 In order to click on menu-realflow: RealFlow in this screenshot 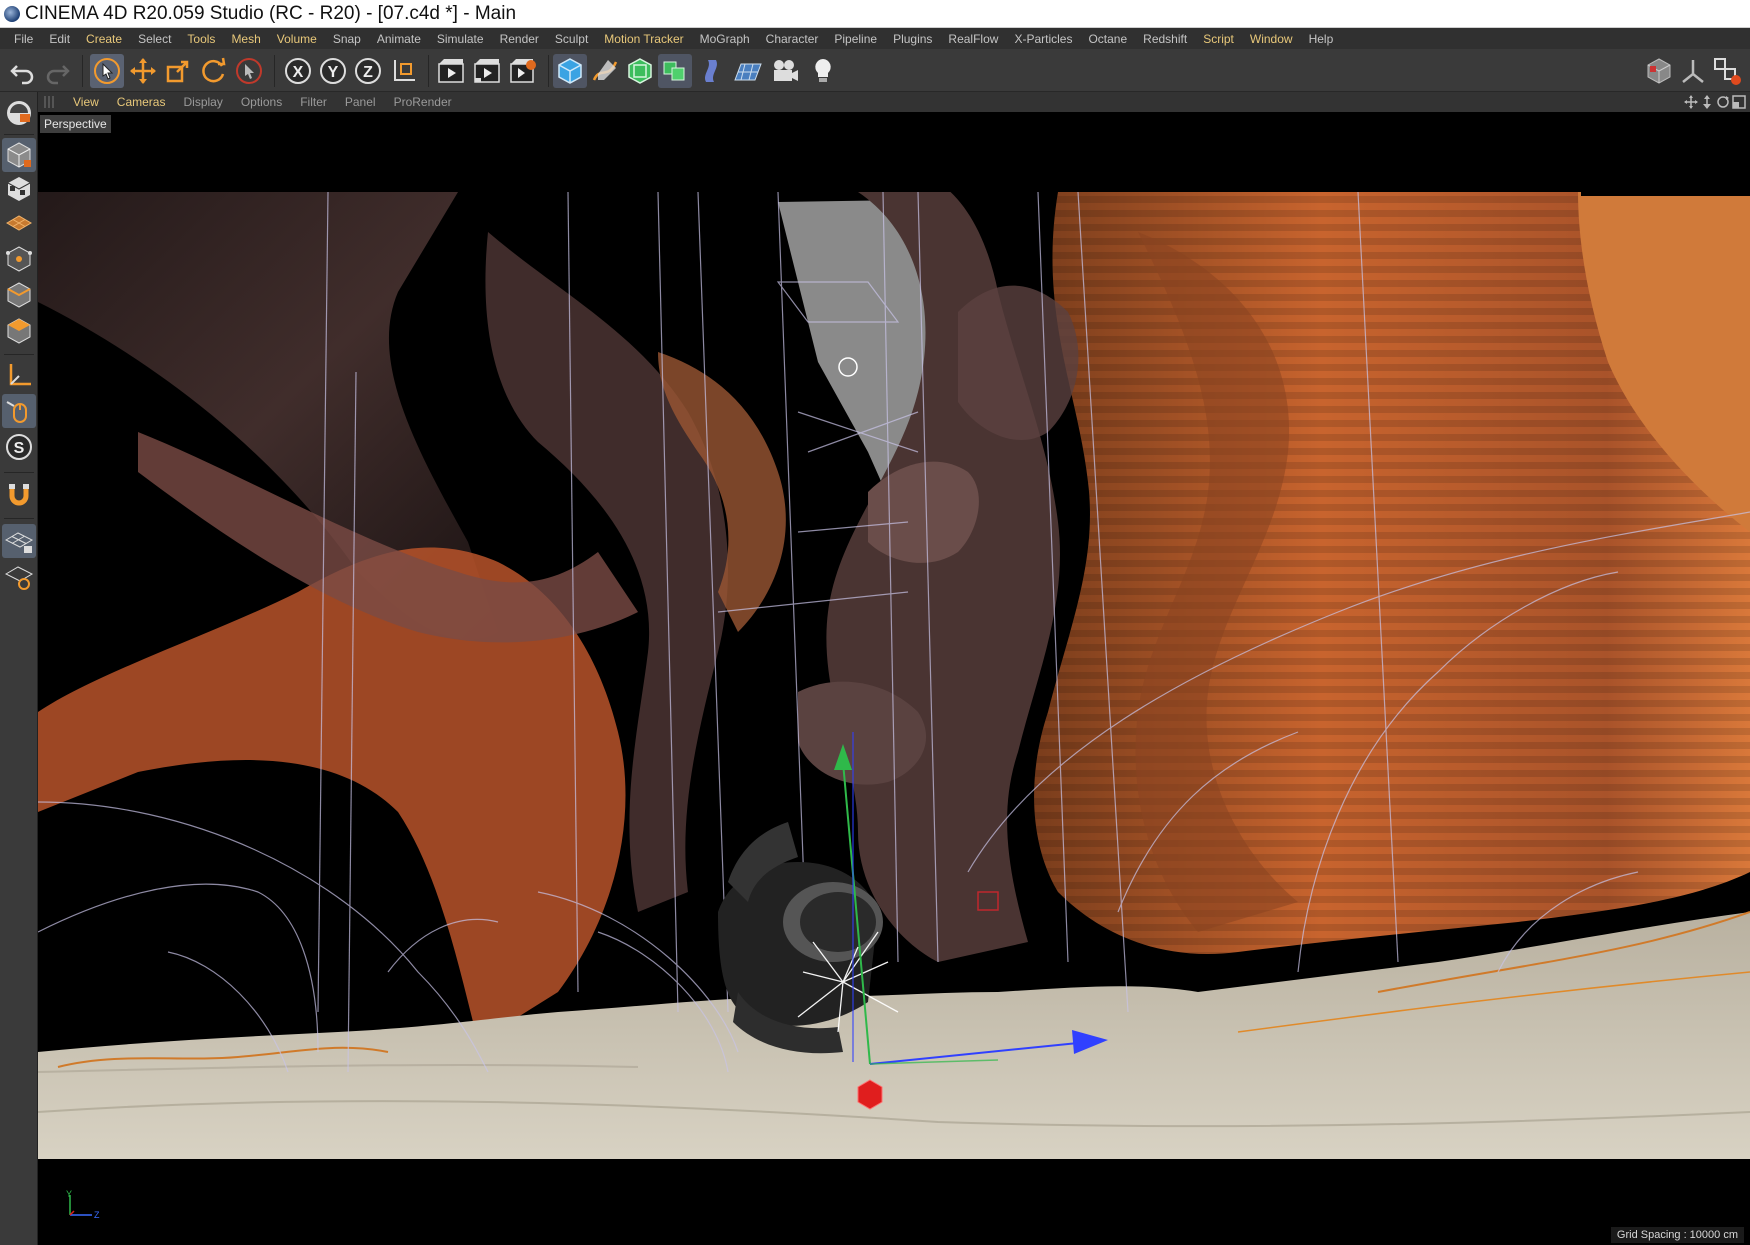, I will do `click(973, 39)`.